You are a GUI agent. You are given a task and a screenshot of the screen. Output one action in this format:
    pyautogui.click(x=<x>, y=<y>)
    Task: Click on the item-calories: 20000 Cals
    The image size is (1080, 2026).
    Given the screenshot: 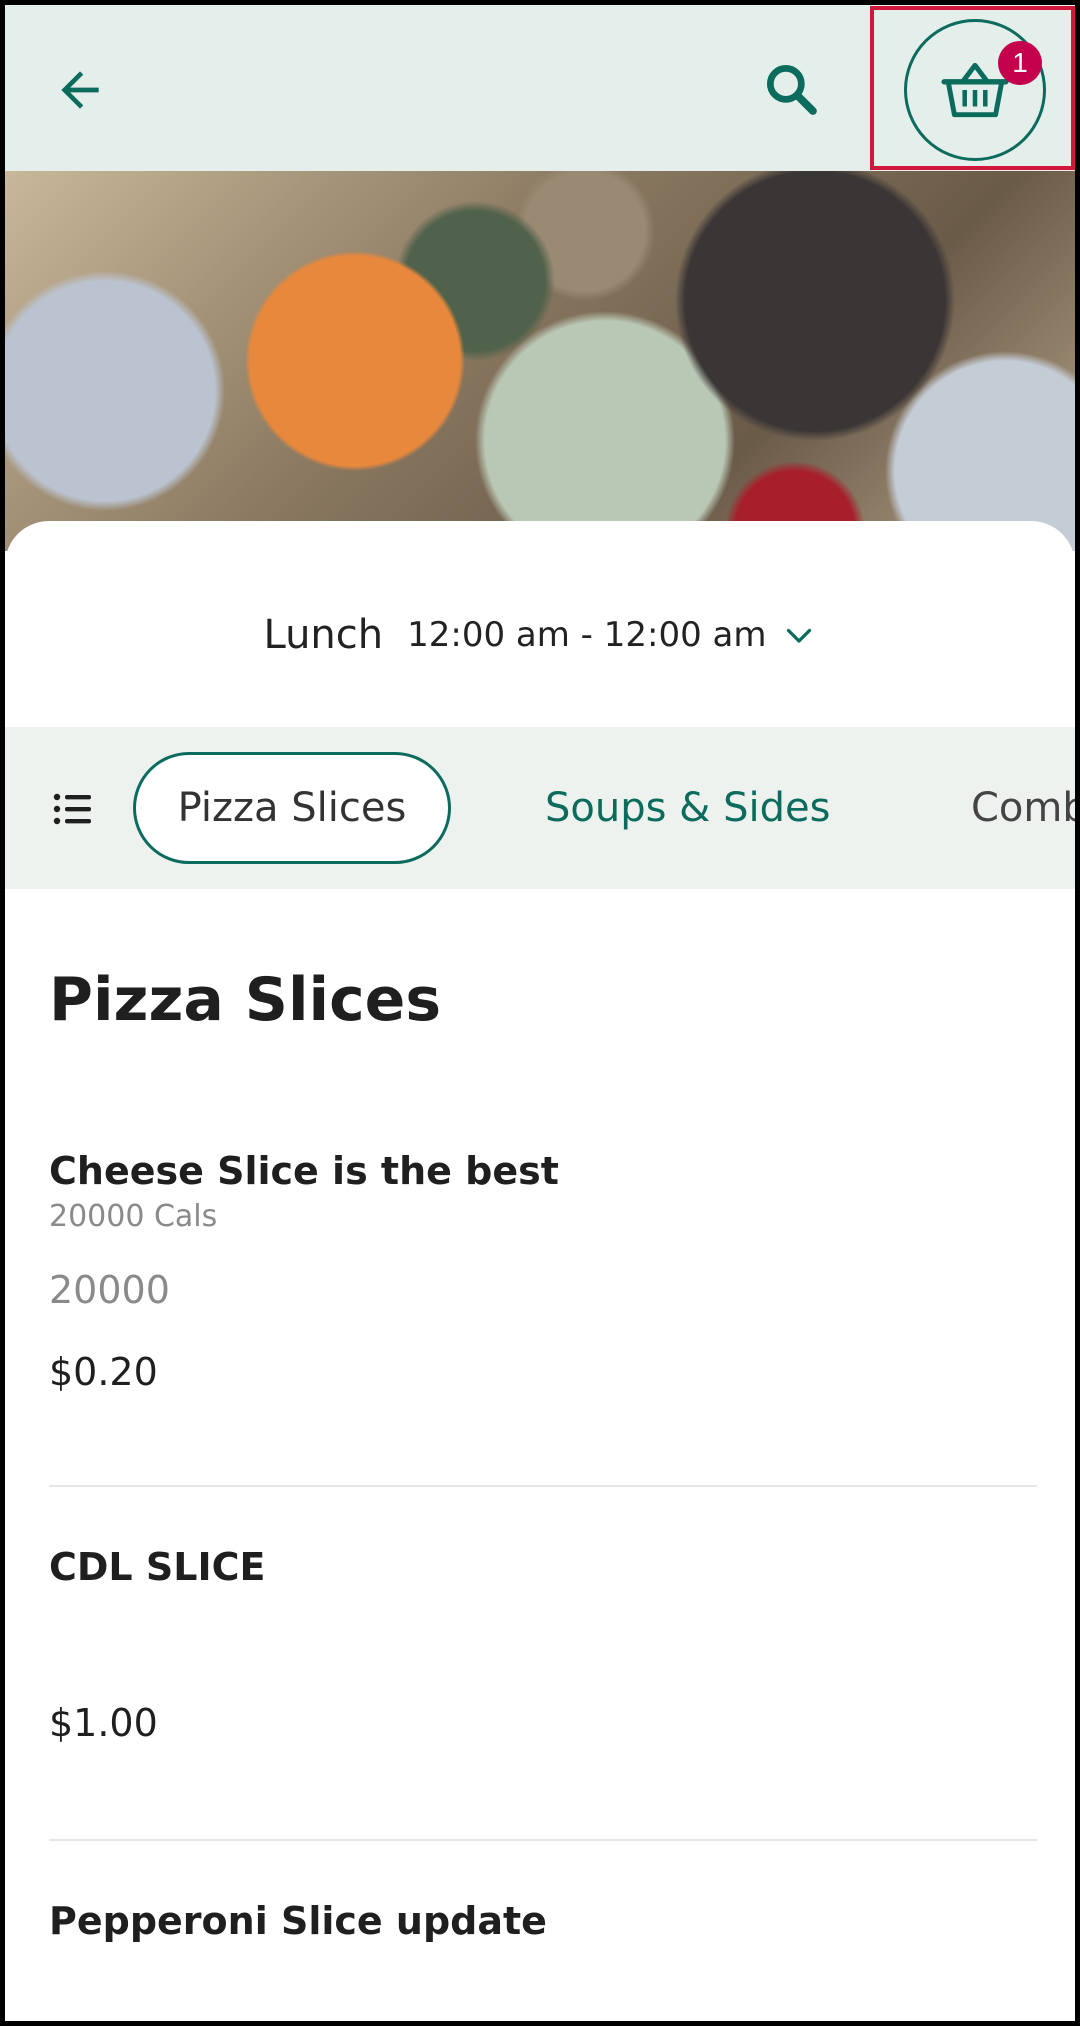 What is the action you would take?
    pyautogui.click(x=133, y=1216)
    